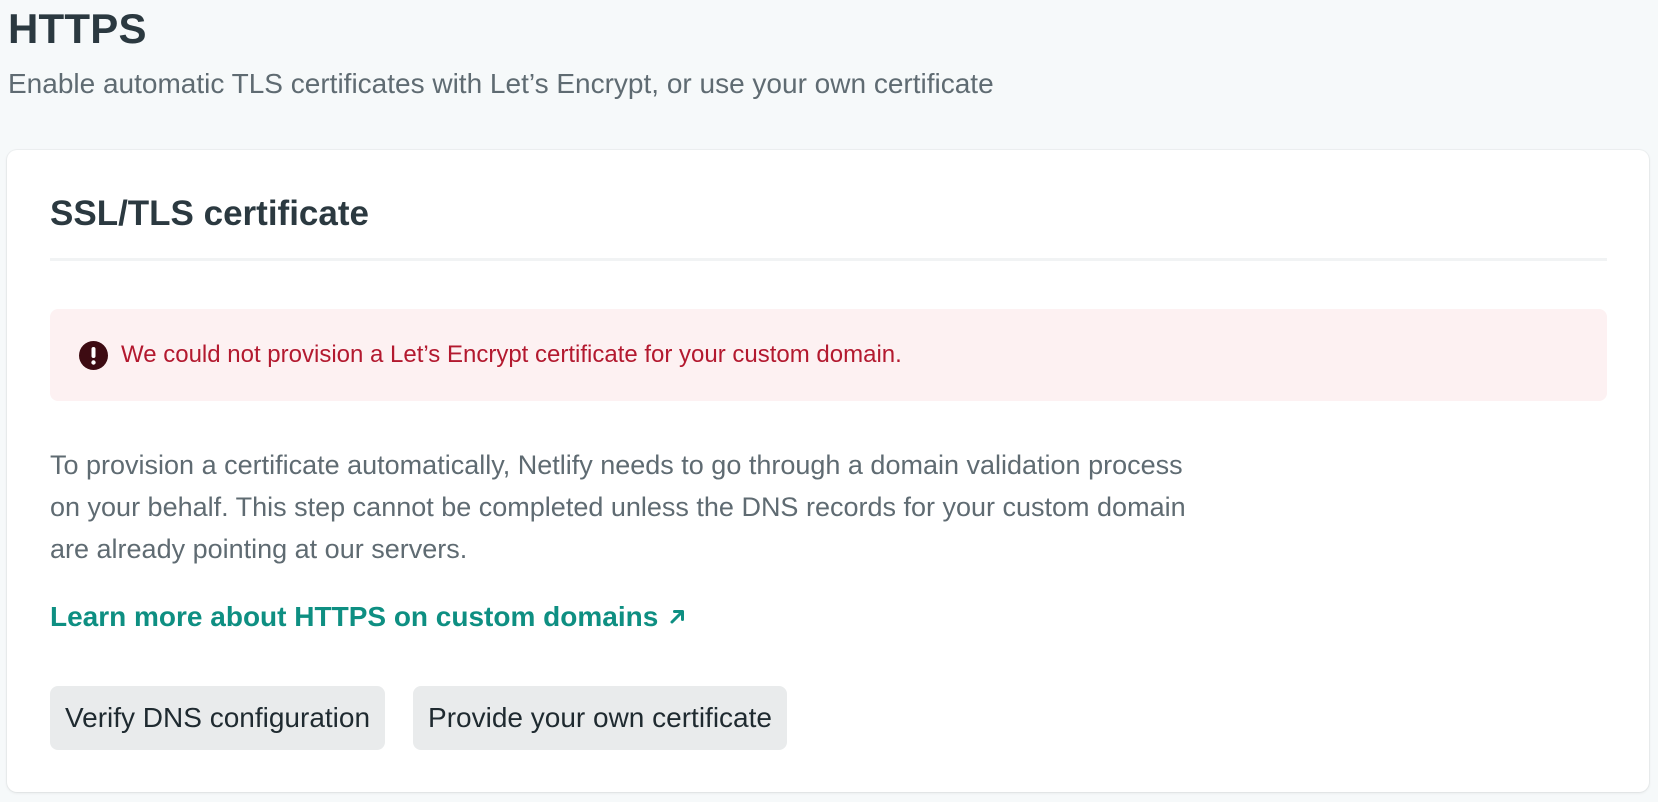  Describe the element at coordinates (600, 718) in the screenshot. I see `provide-own-certificate-button: Provide your own certificate` at that location.